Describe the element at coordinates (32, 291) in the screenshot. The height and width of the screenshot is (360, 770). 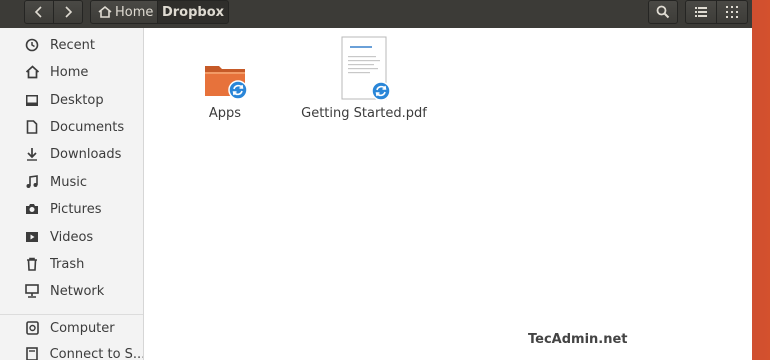
I see `network-icon` at that location.